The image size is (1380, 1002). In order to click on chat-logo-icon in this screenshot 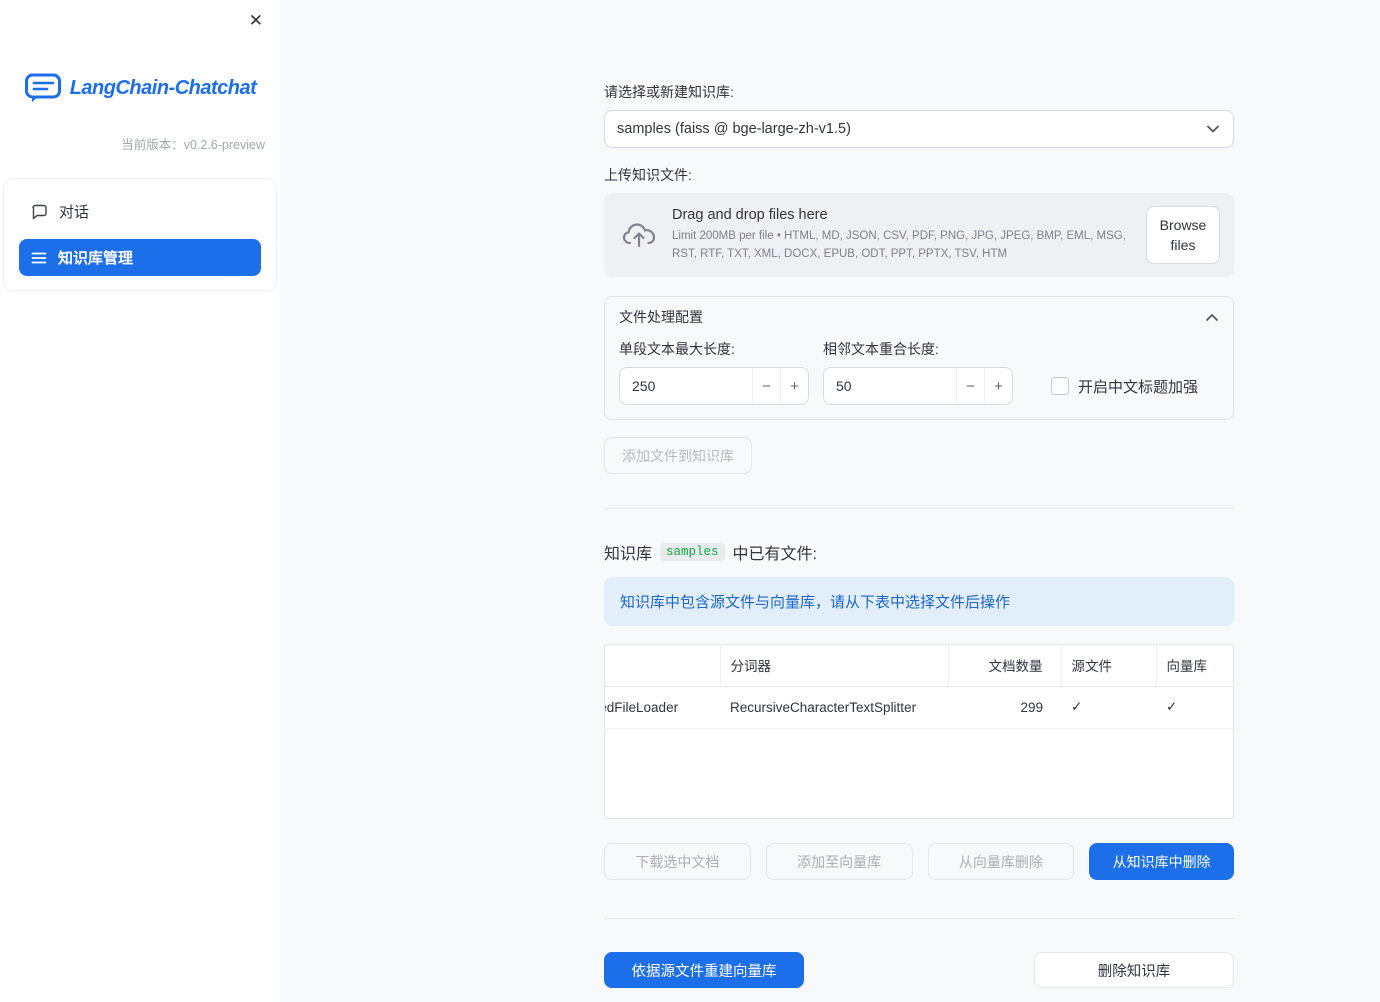, I will do `click(43, 88)`.